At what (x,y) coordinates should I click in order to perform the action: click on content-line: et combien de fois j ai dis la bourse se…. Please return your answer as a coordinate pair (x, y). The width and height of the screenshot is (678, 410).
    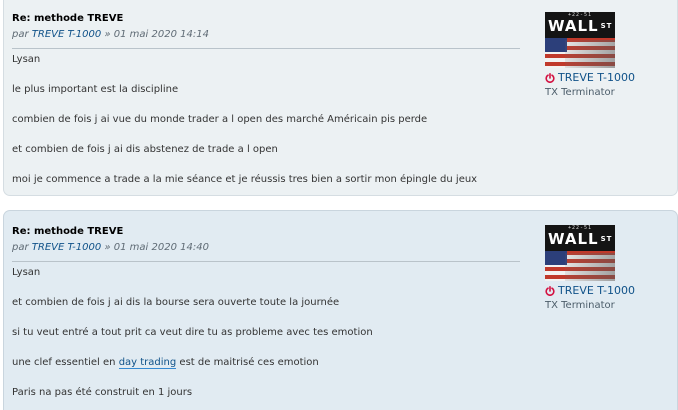
    Looking at the image, I should click on (176, 302).